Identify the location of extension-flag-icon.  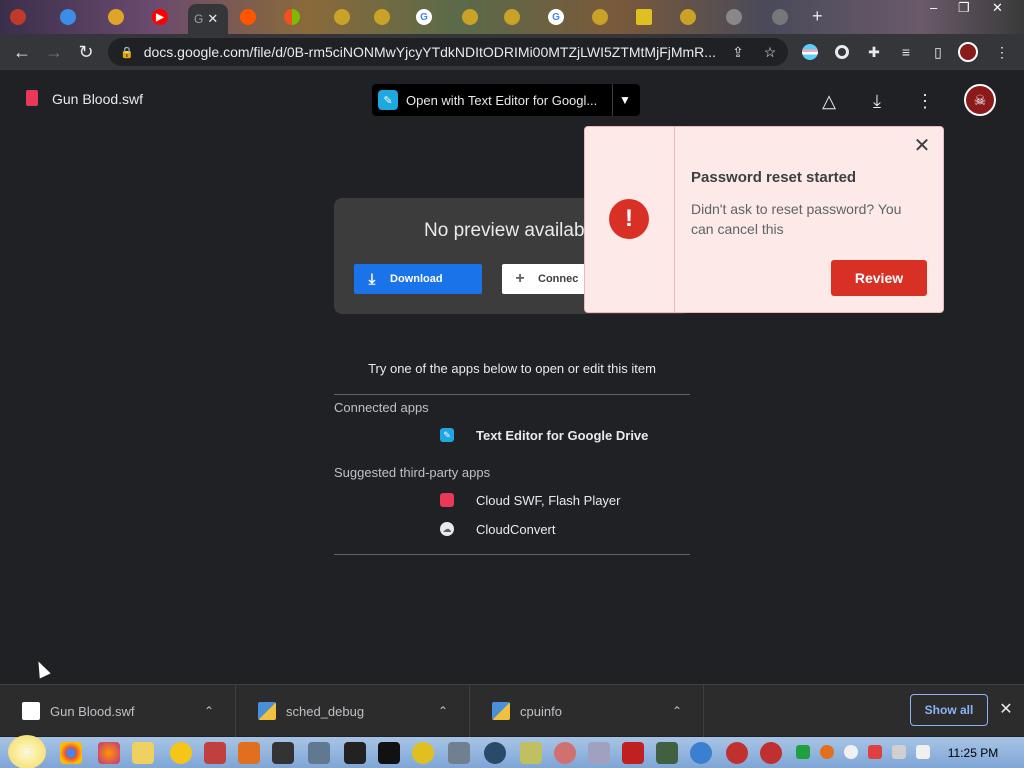
(810, 52).